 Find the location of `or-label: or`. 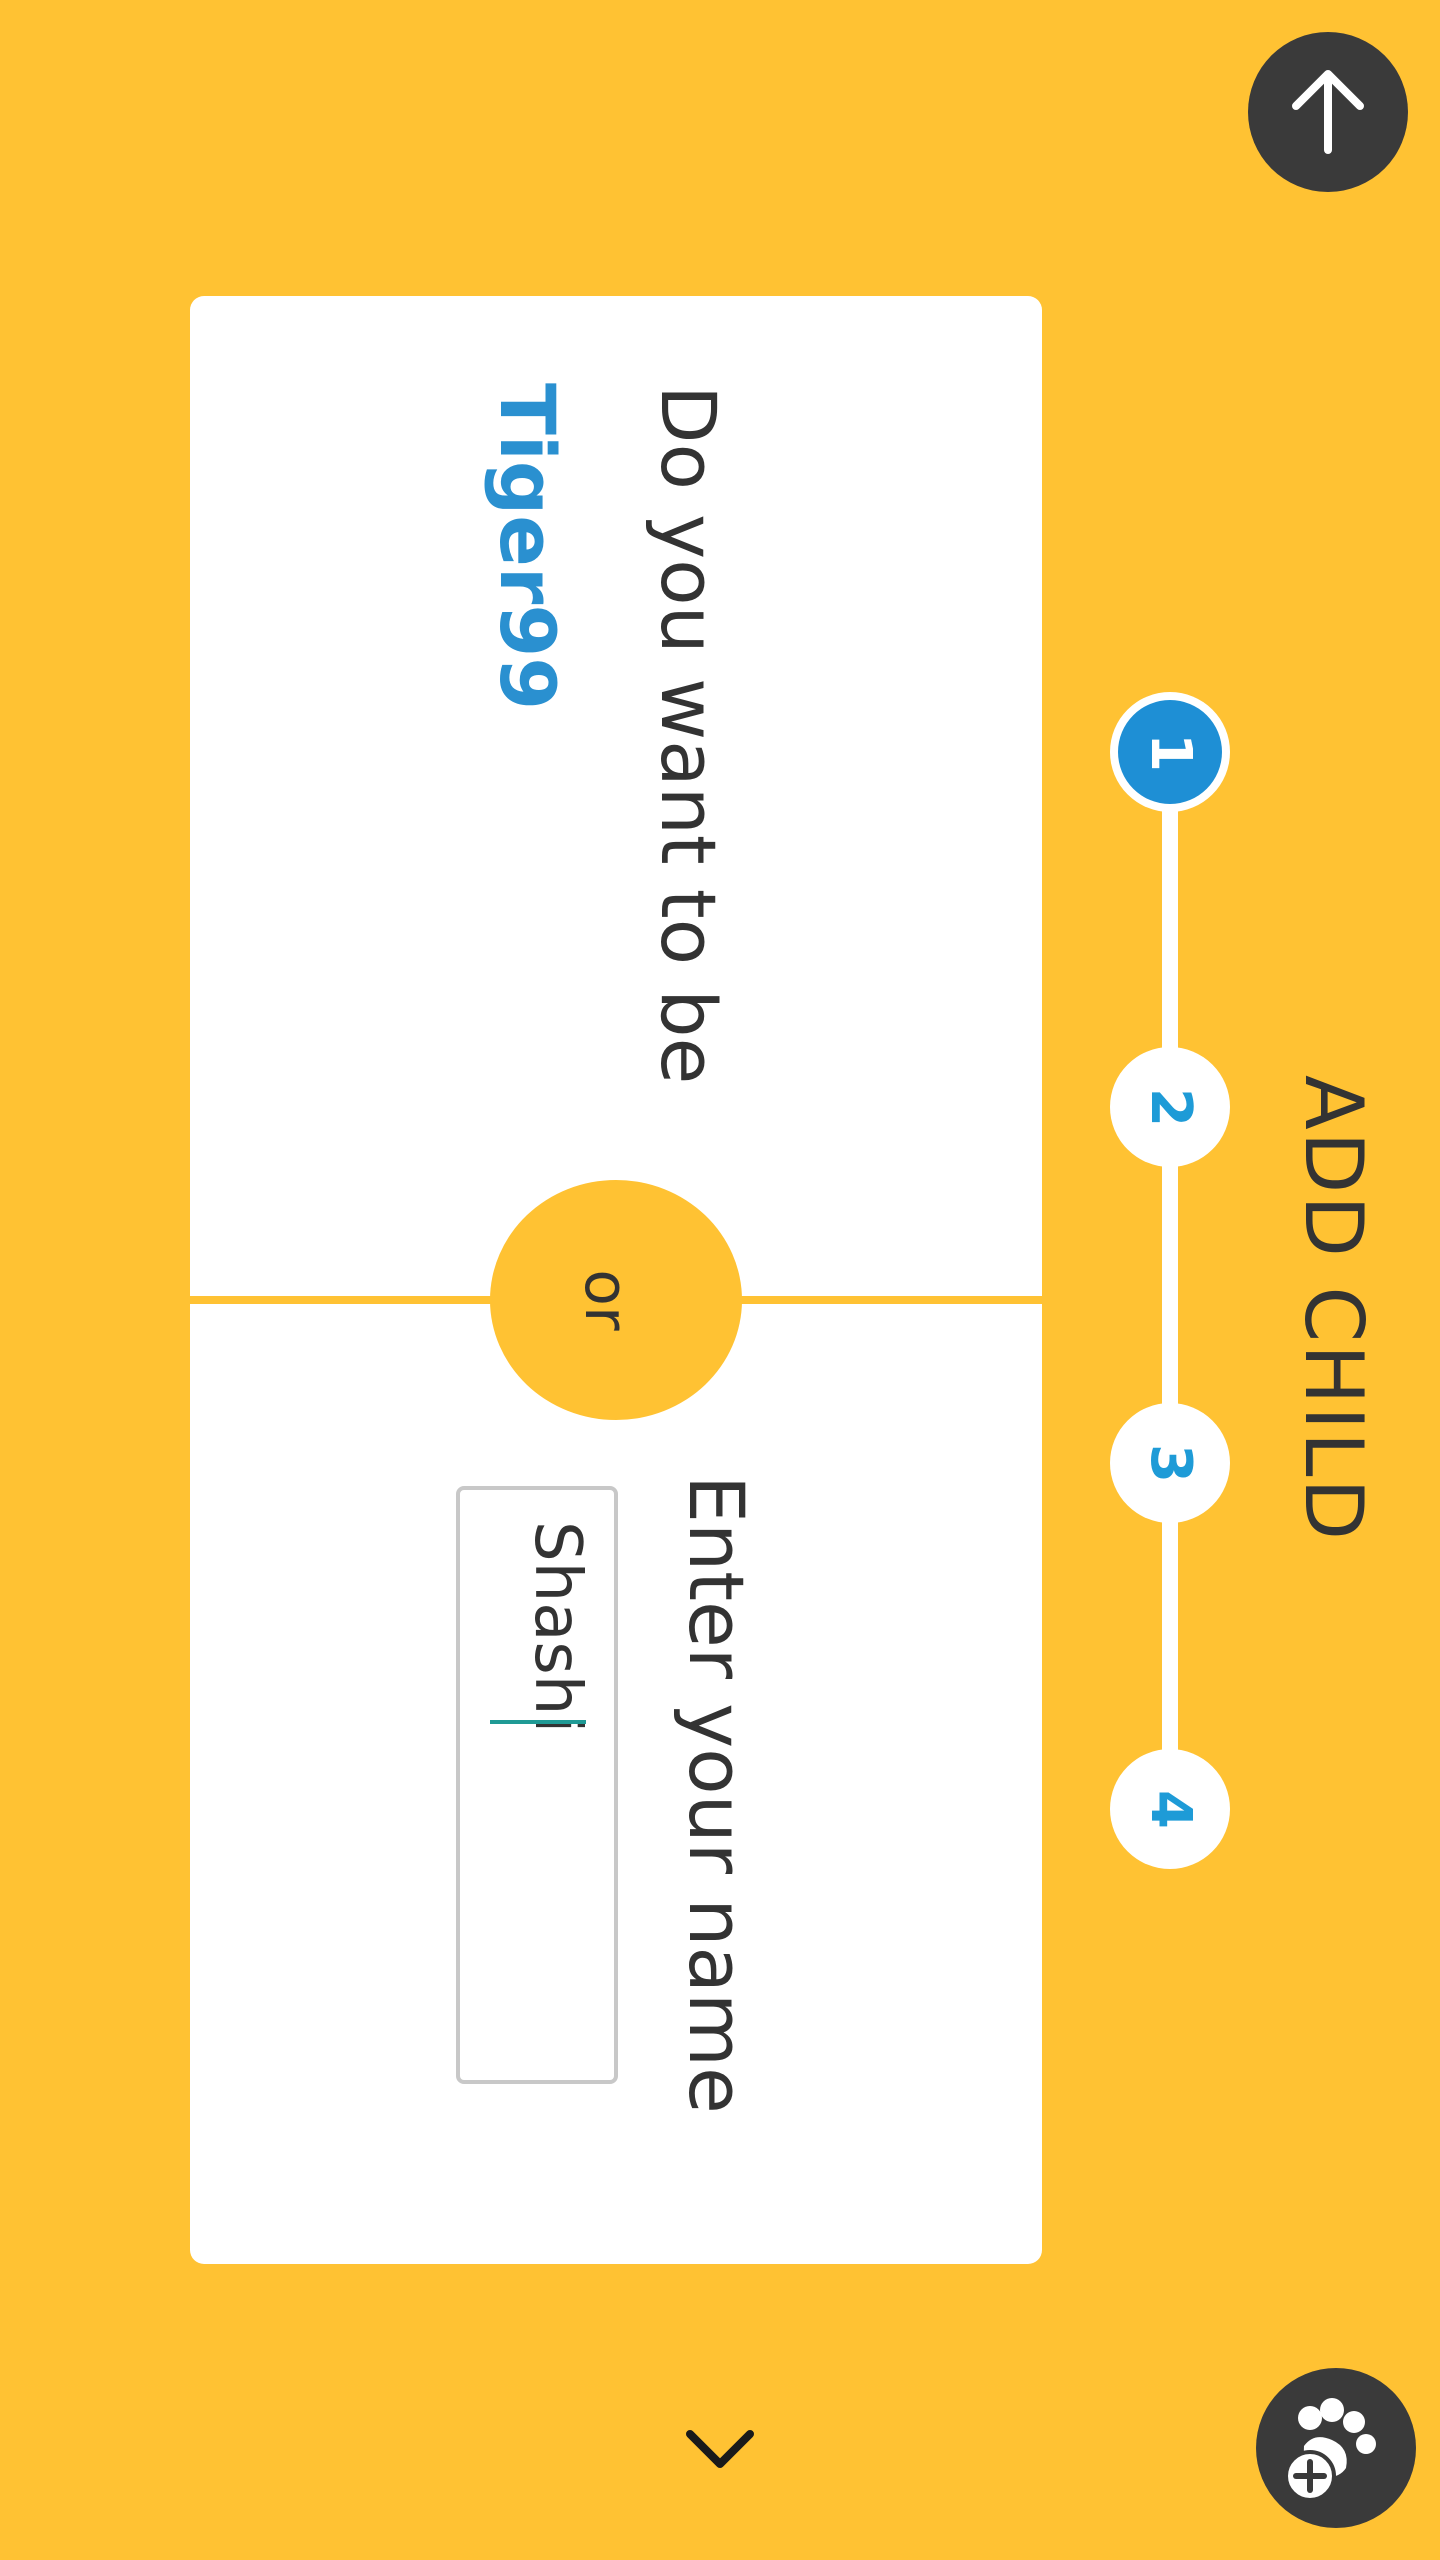

or-label: or is located at coordinates (606, 1300).